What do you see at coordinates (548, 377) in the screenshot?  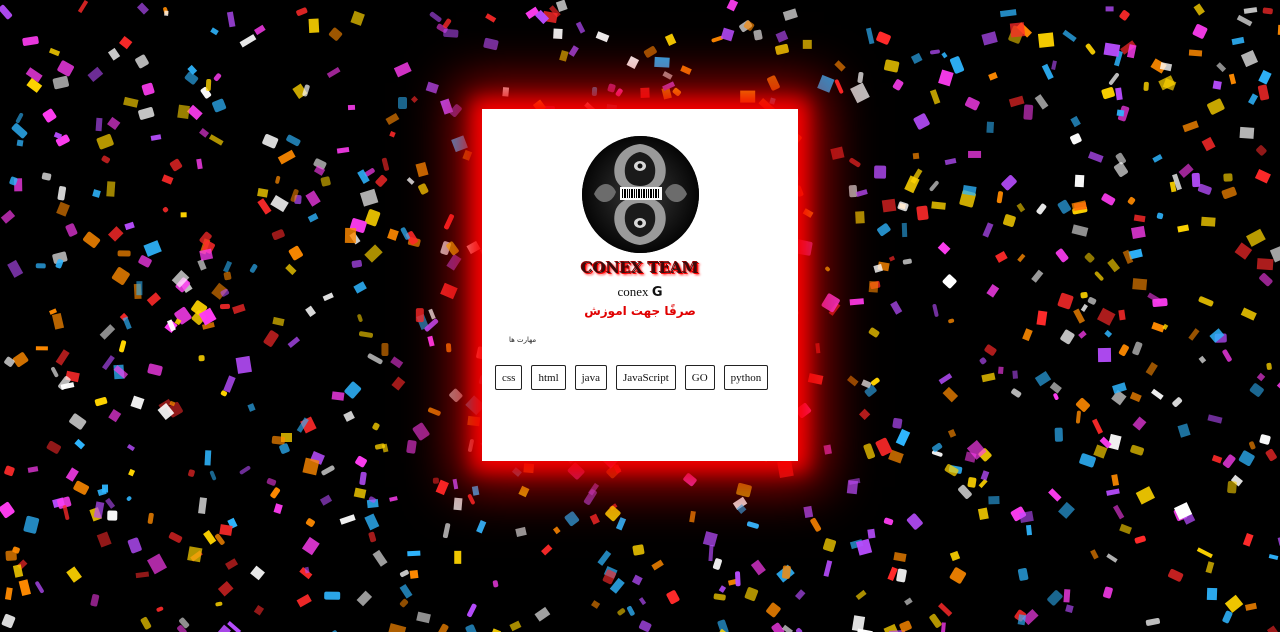 I see `skill-html: html` at bounding box center [548, 377].